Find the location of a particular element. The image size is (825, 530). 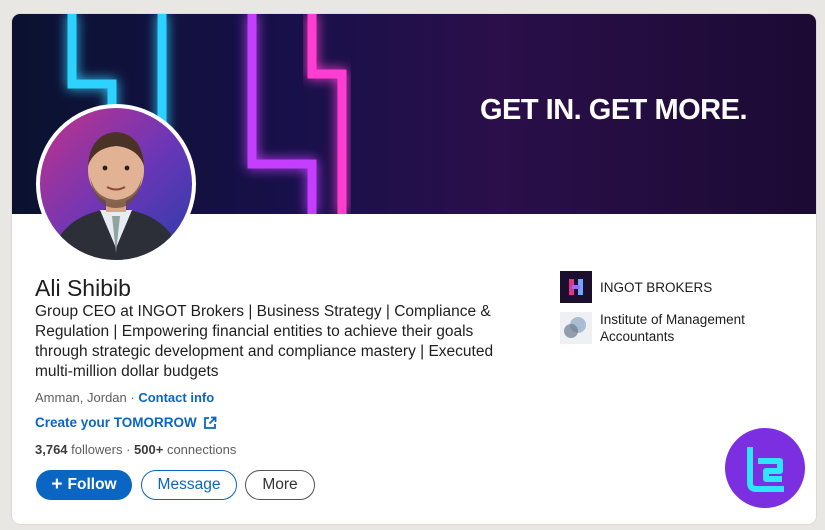

org-name: Institute of Management Accountants is located at coordinates (672, 328).